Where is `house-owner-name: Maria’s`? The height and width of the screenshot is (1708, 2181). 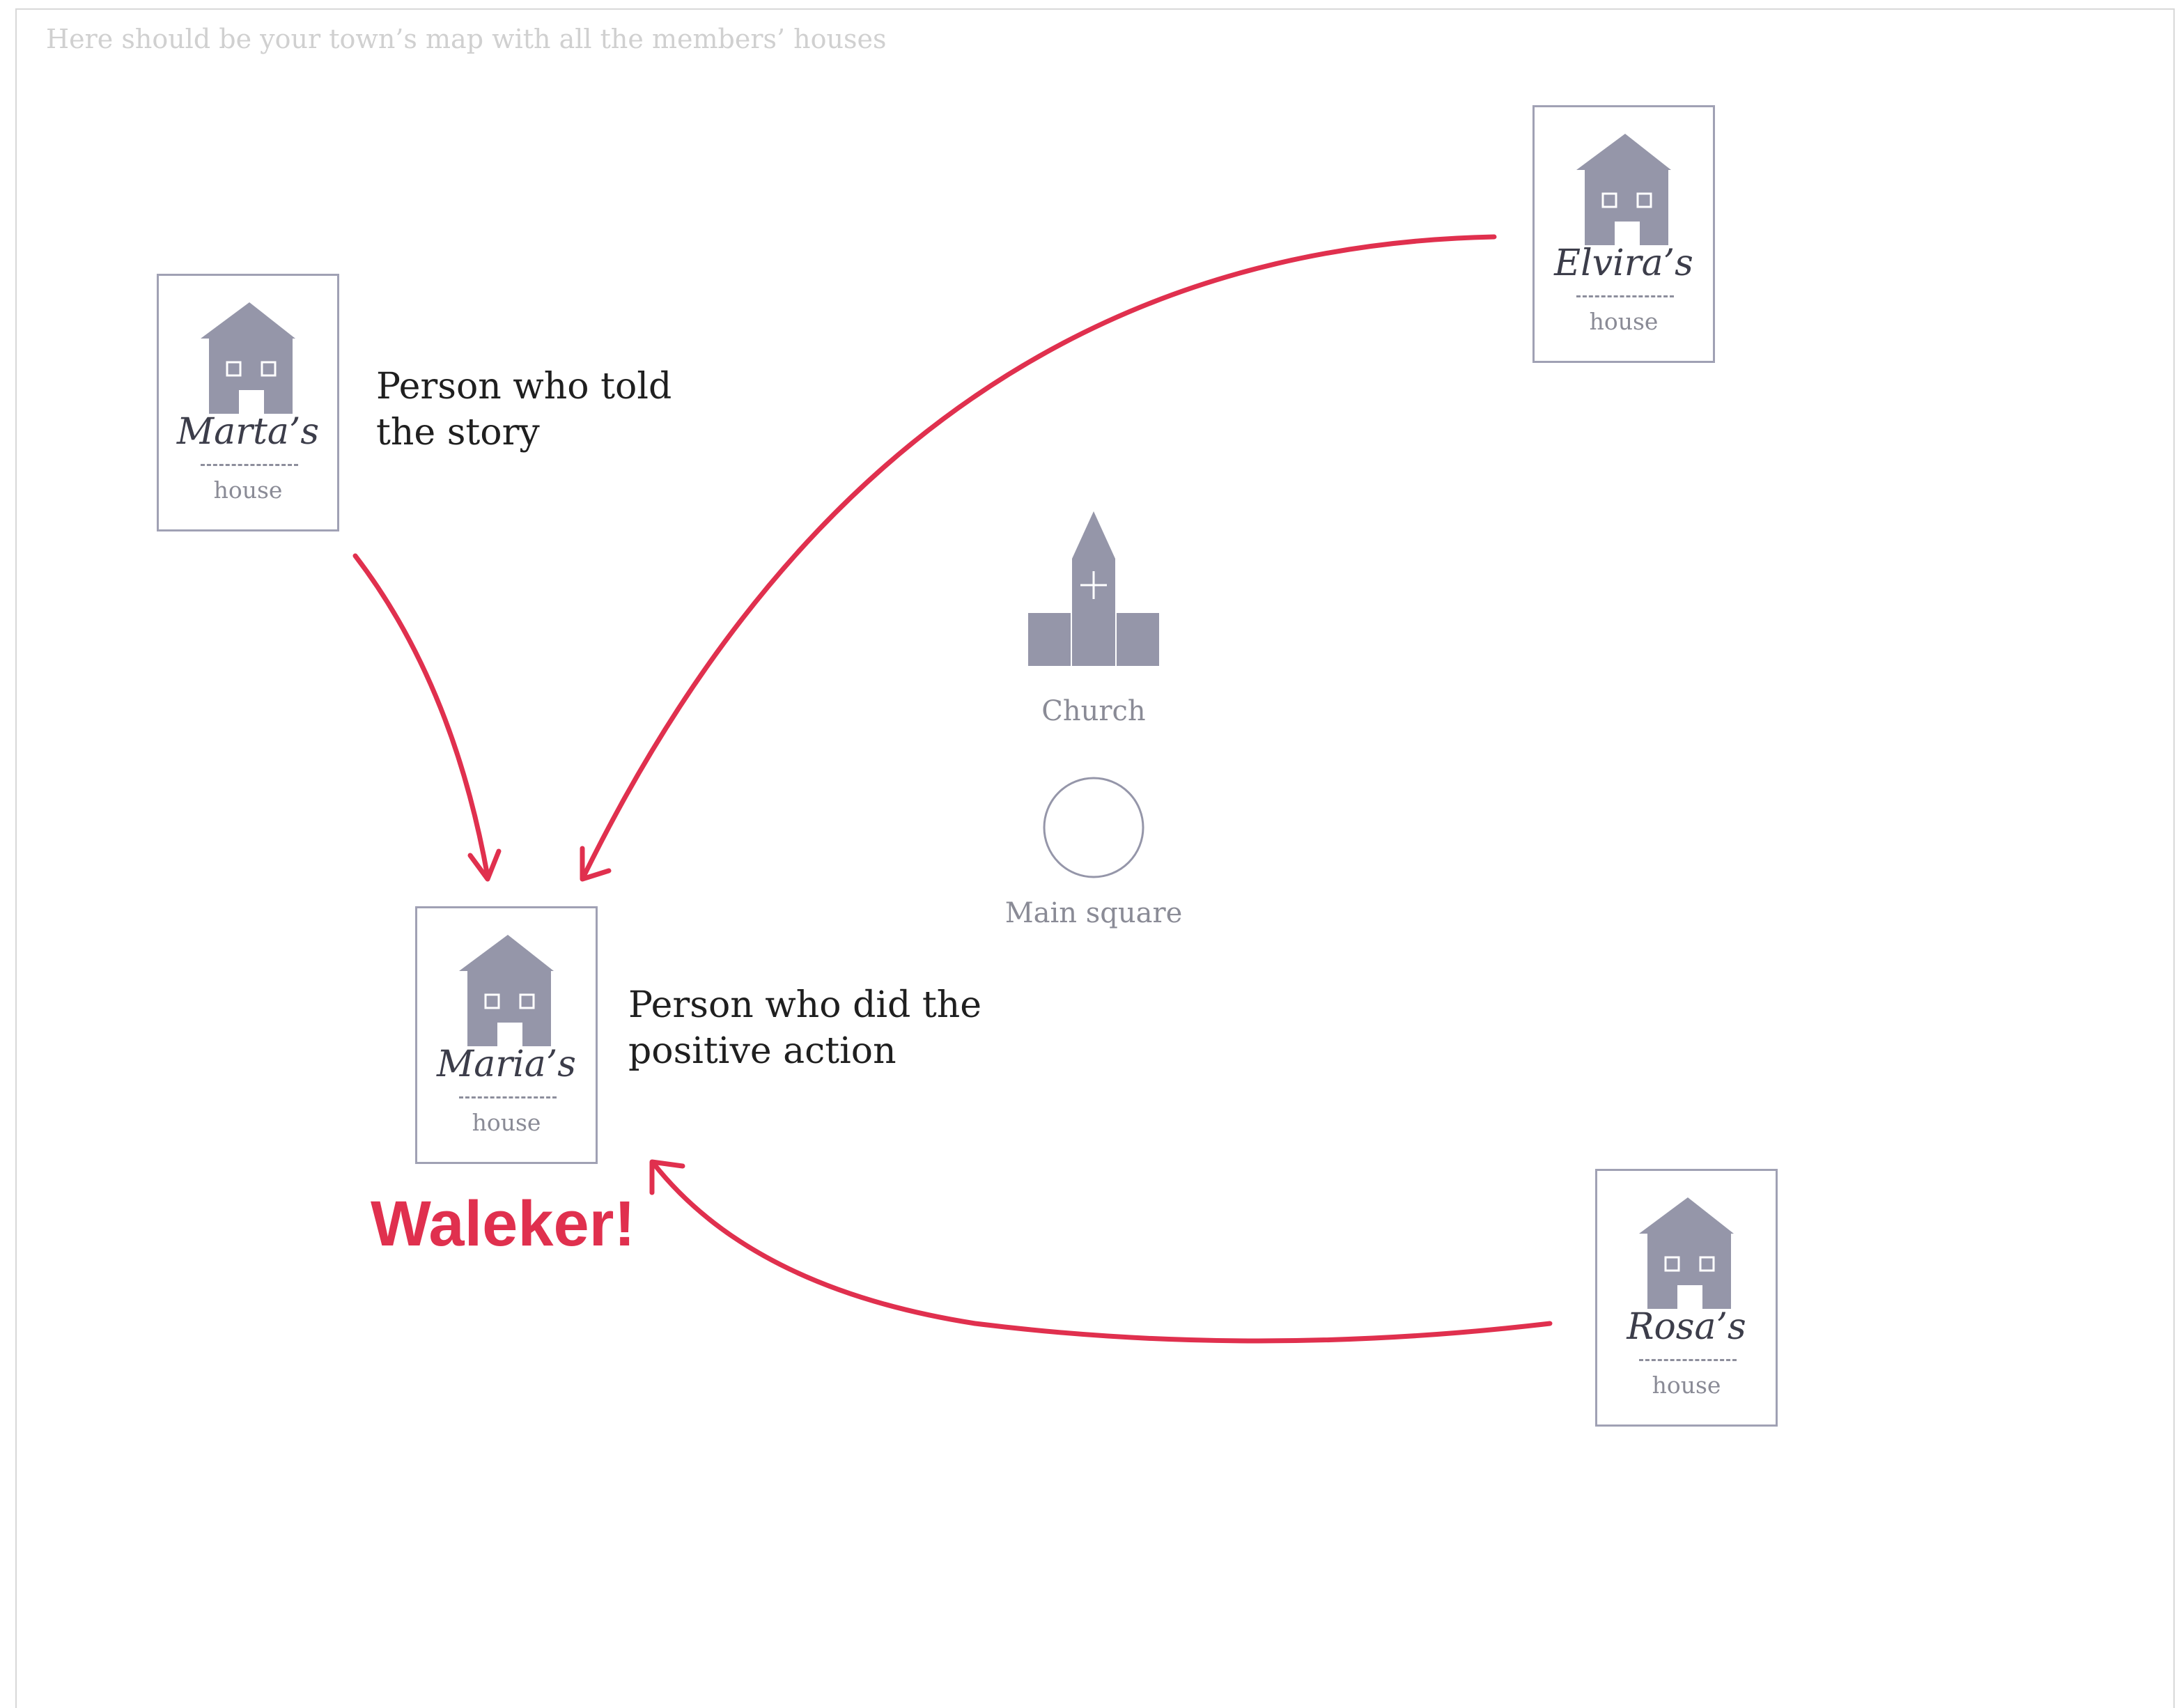 house-owner-name: Maria’s is located at coordinates (506, 1064).